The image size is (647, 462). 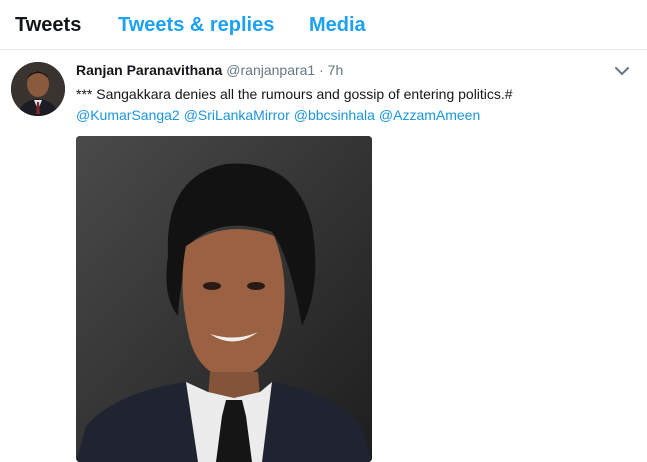 What do you see at coordinates (128, 115) in the screenshot?
I see `mention-link: @KumarSanga2` at bounding box center [128, 115].